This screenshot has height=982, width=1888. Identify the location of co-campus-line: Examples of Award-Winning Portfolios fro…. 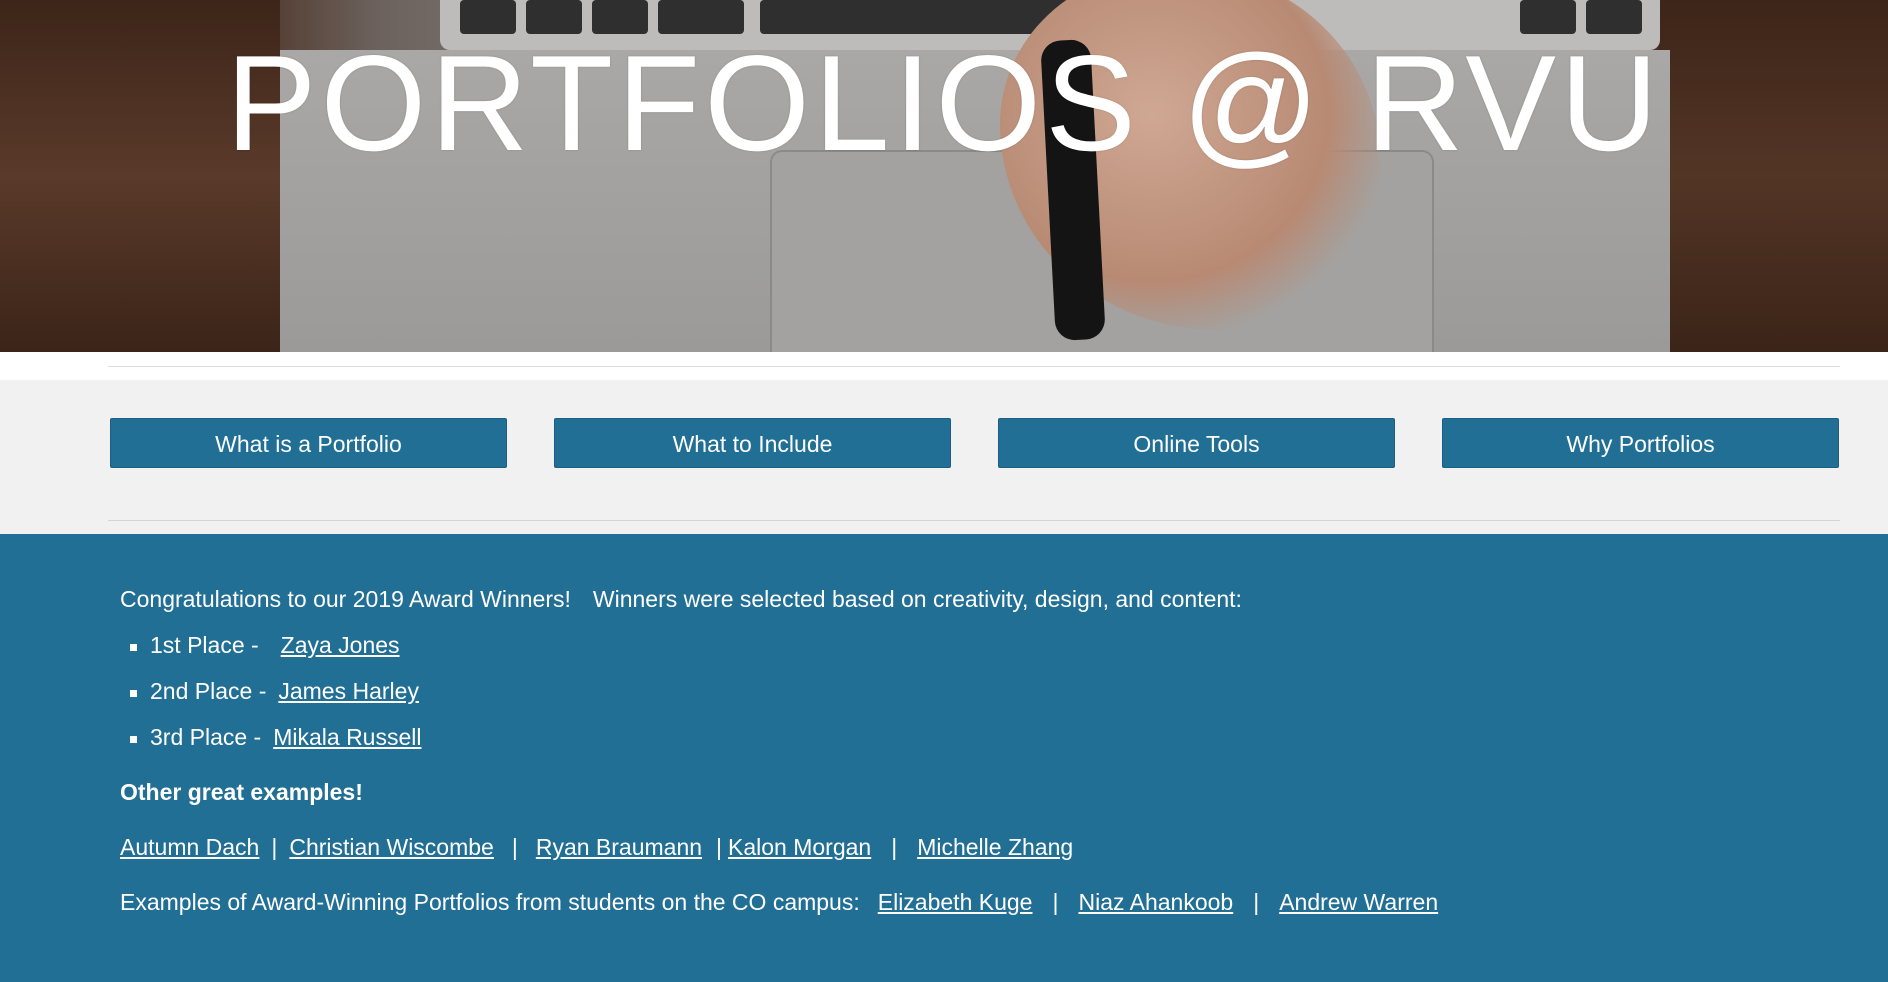
(779, 902).